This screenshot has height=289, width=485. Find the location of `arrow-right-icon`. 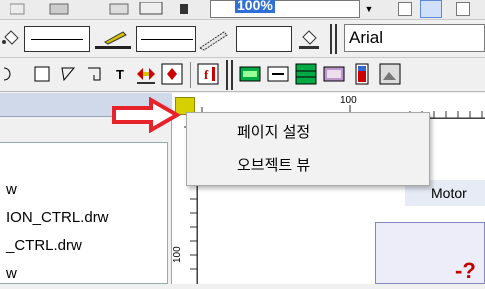

arrow-right-icon is located at coordinates (147, 115).